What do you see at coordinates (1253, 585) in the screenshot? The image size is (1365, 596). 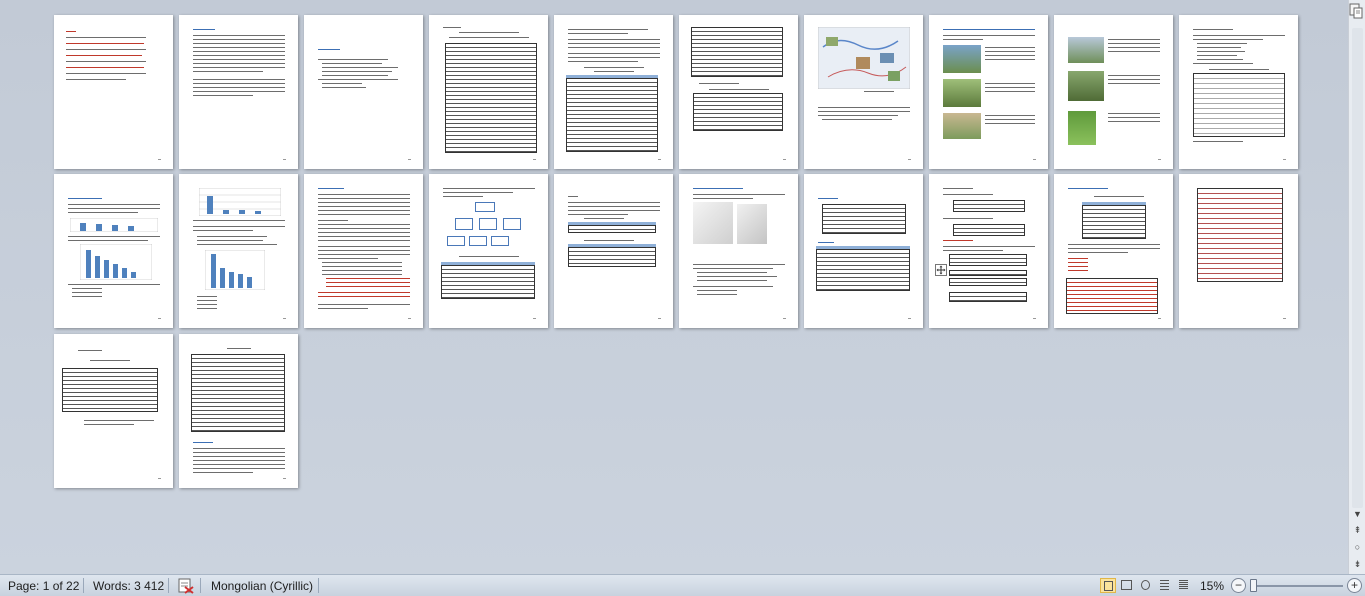 I see `zoom-slider-knob` at bounding box center [1253, 585].